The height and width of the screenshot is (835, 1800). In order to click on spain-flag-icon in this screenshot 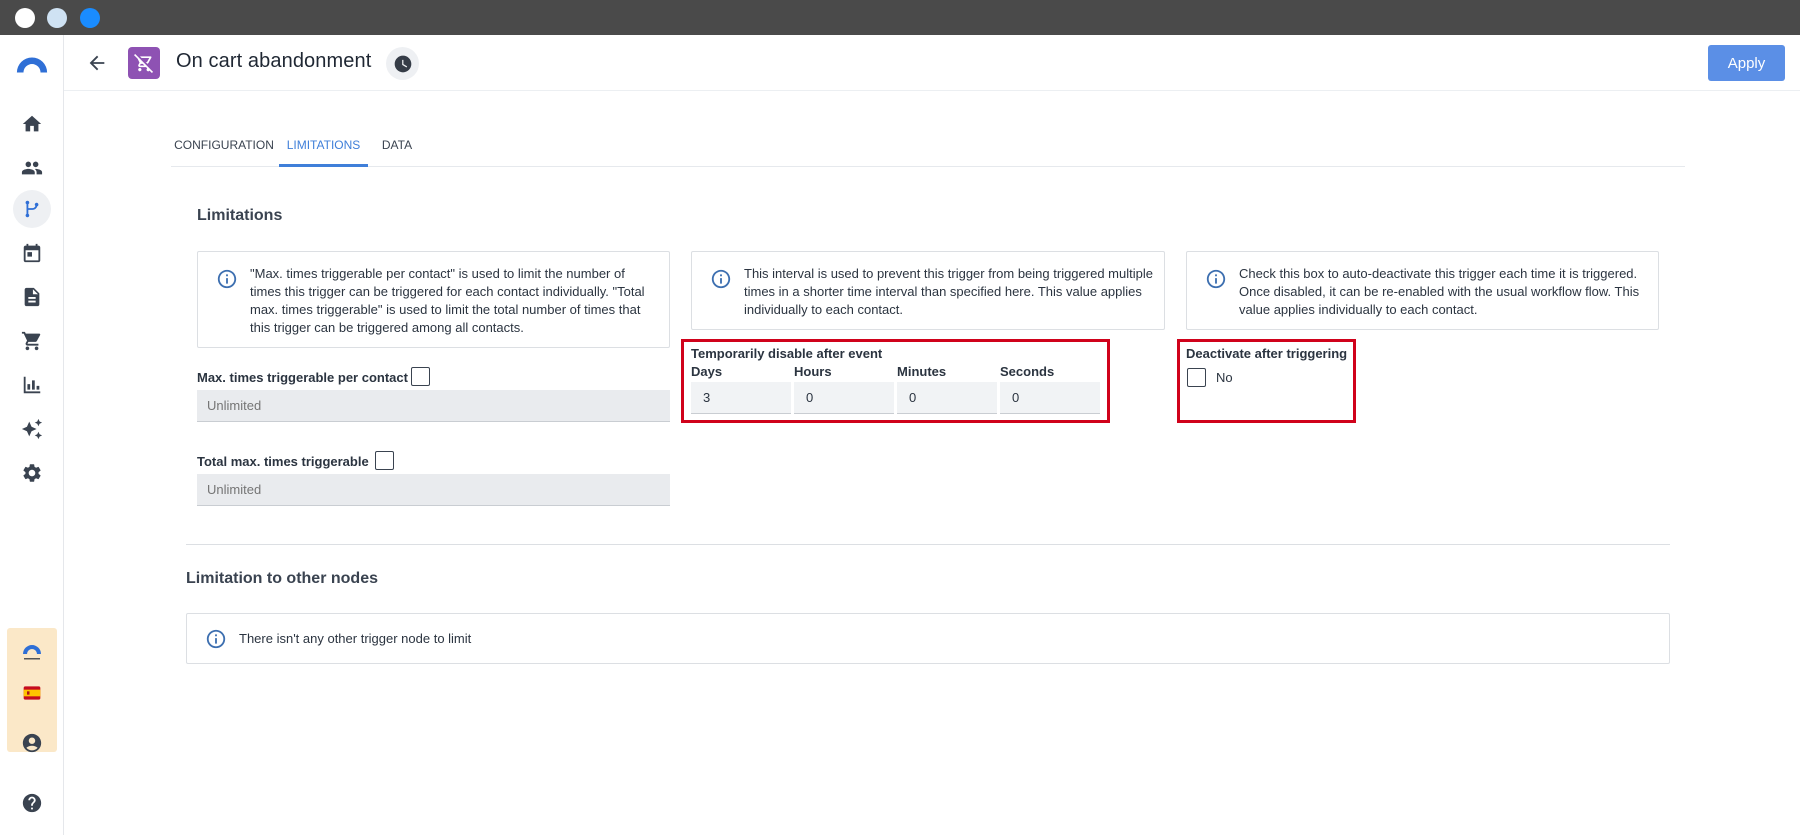, I will do `click(32, 693)`.